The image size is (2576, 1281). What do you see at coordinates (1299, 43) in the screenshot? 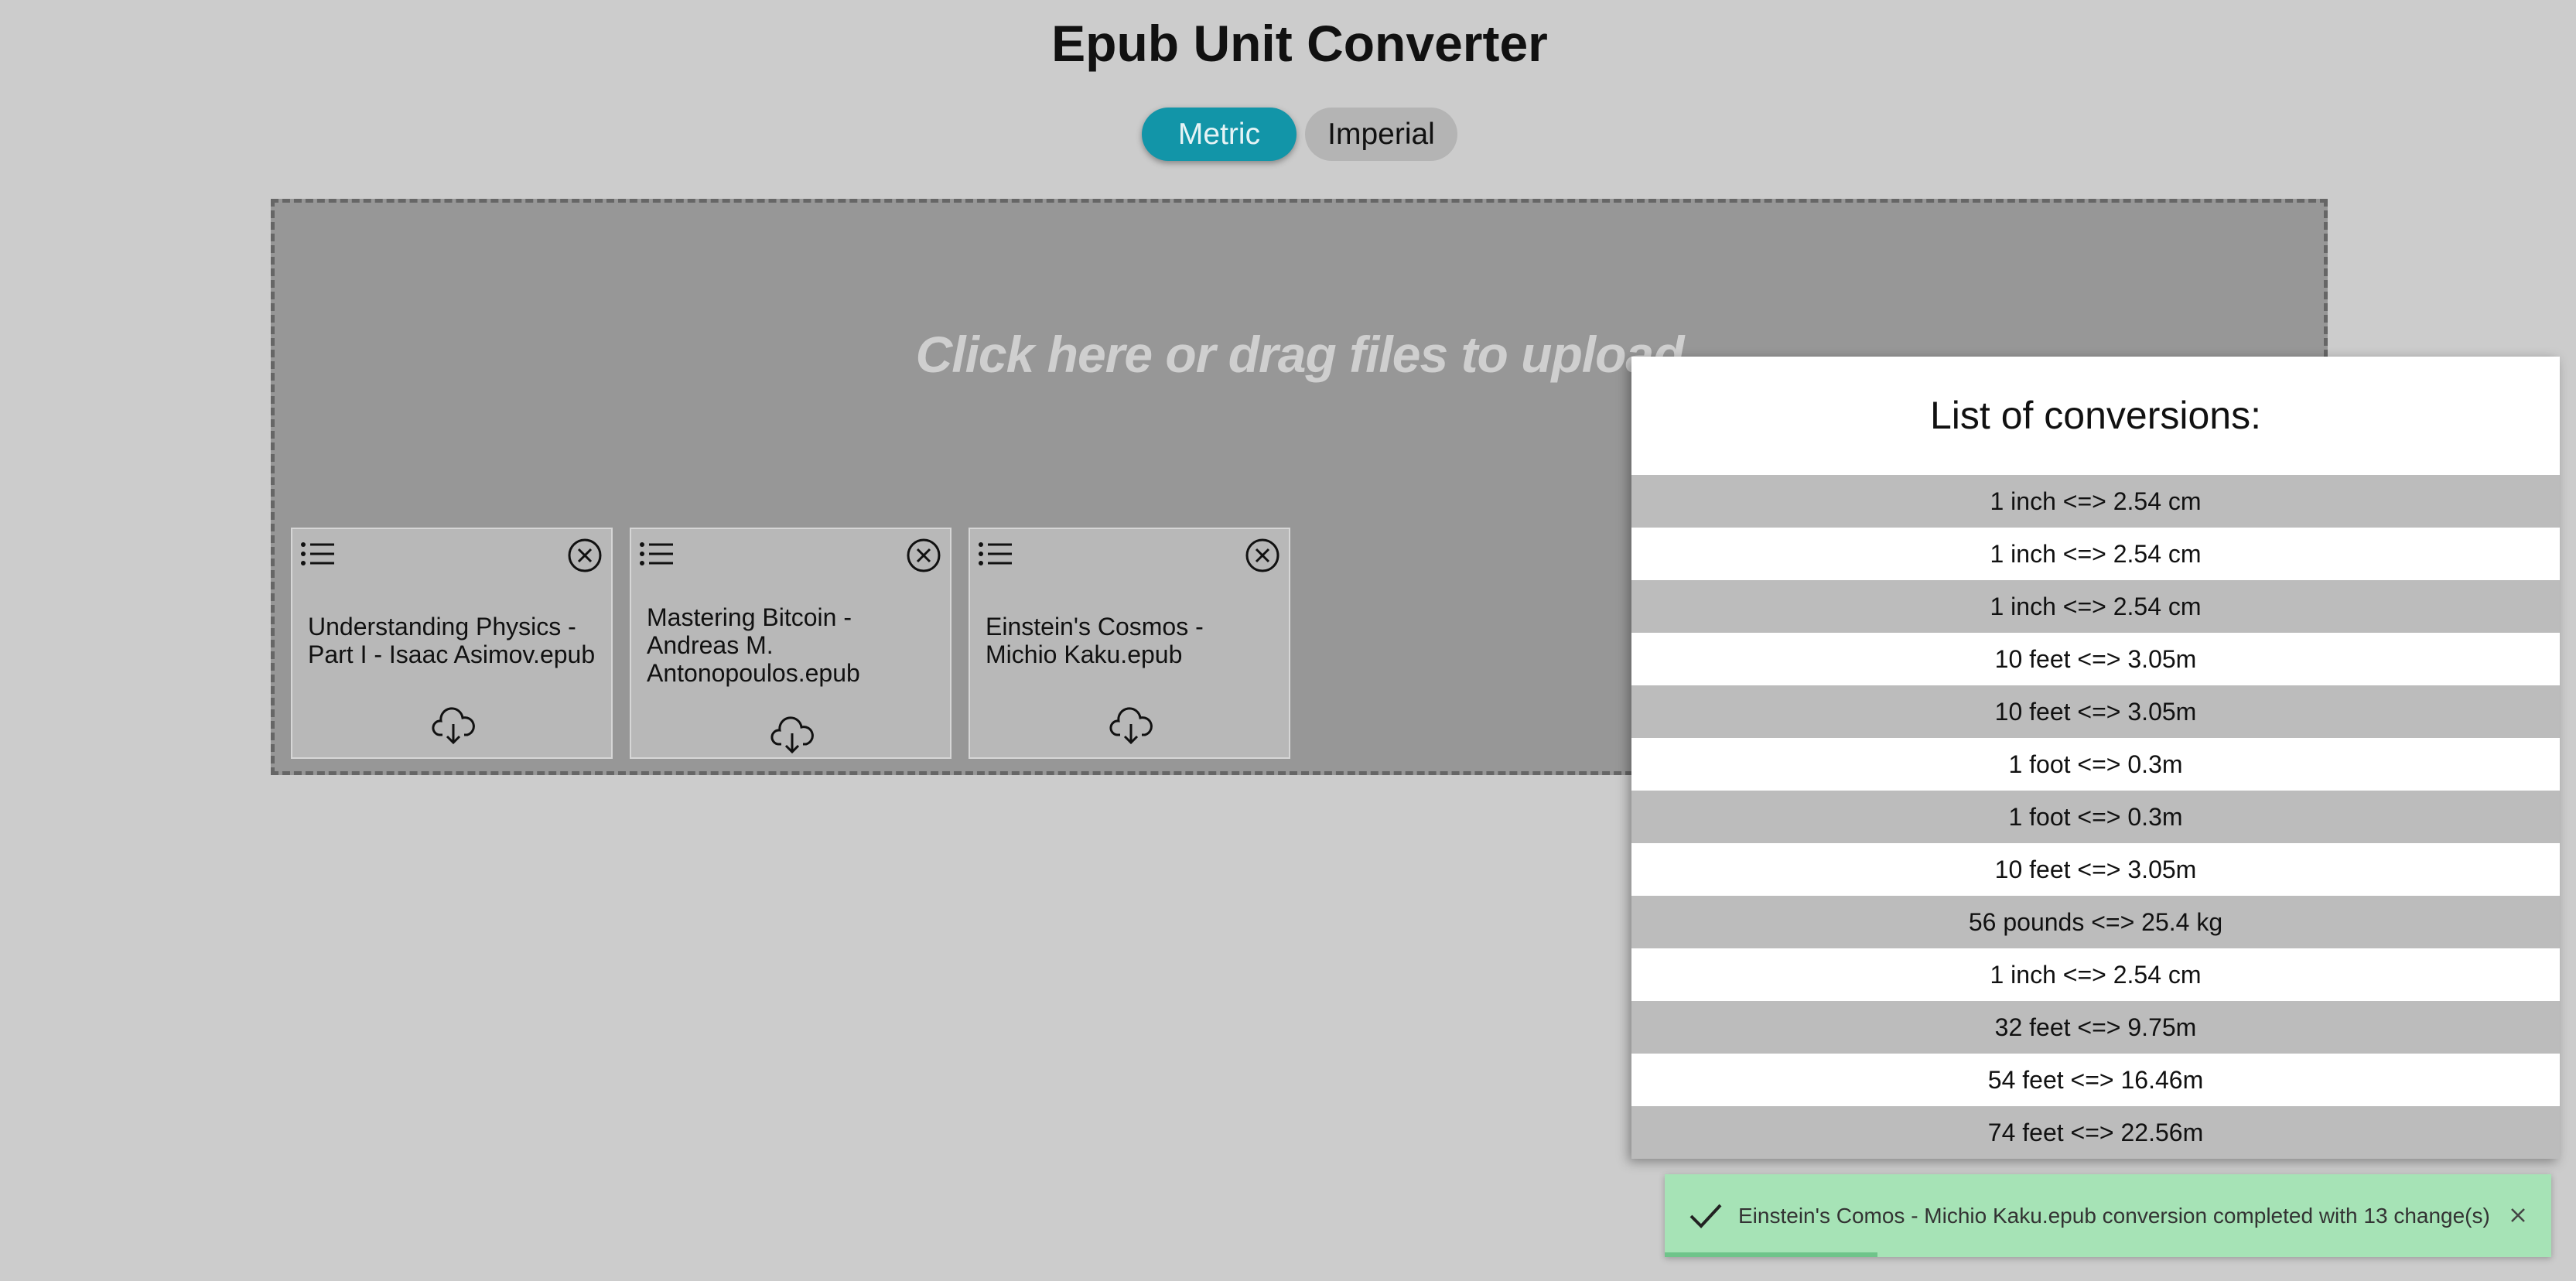
I see `page-title: Epub Unit Converter` at bounding box center [1299, 43].